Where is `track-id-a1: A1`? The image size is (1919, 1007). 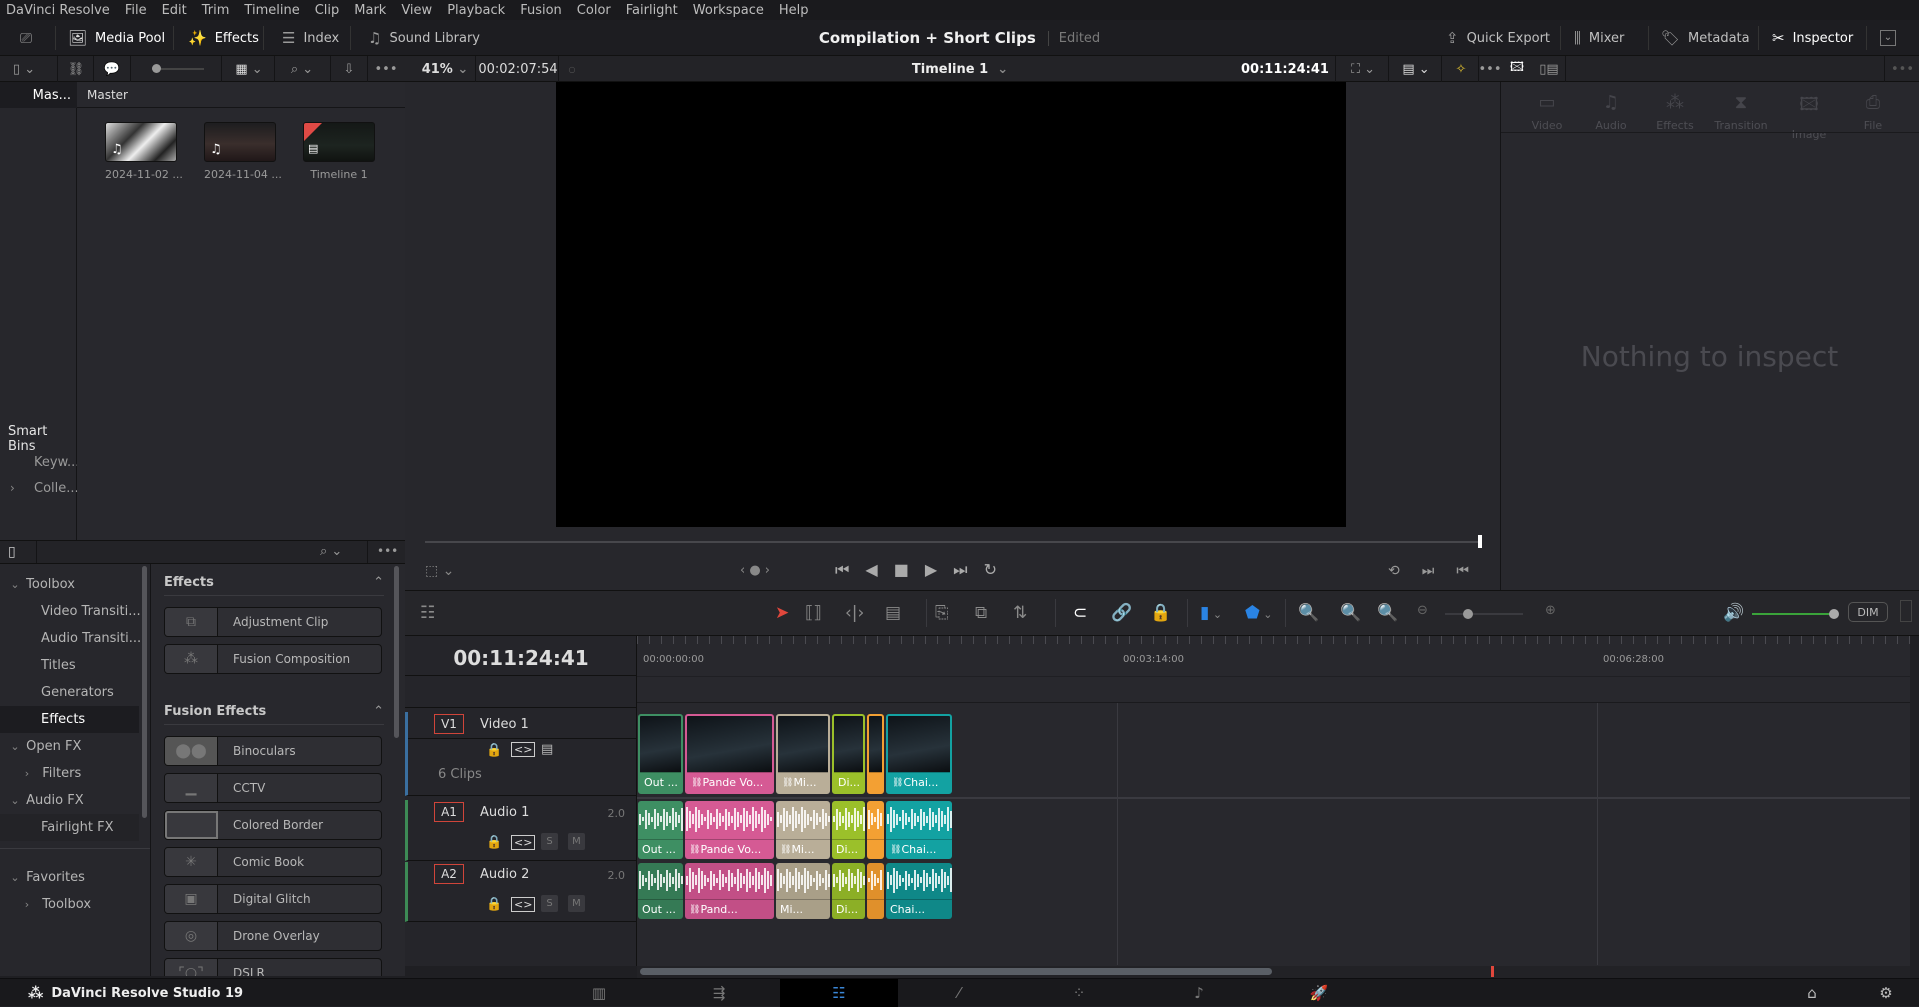
track-id-a1: A1 is located at coordinates (449, 812).